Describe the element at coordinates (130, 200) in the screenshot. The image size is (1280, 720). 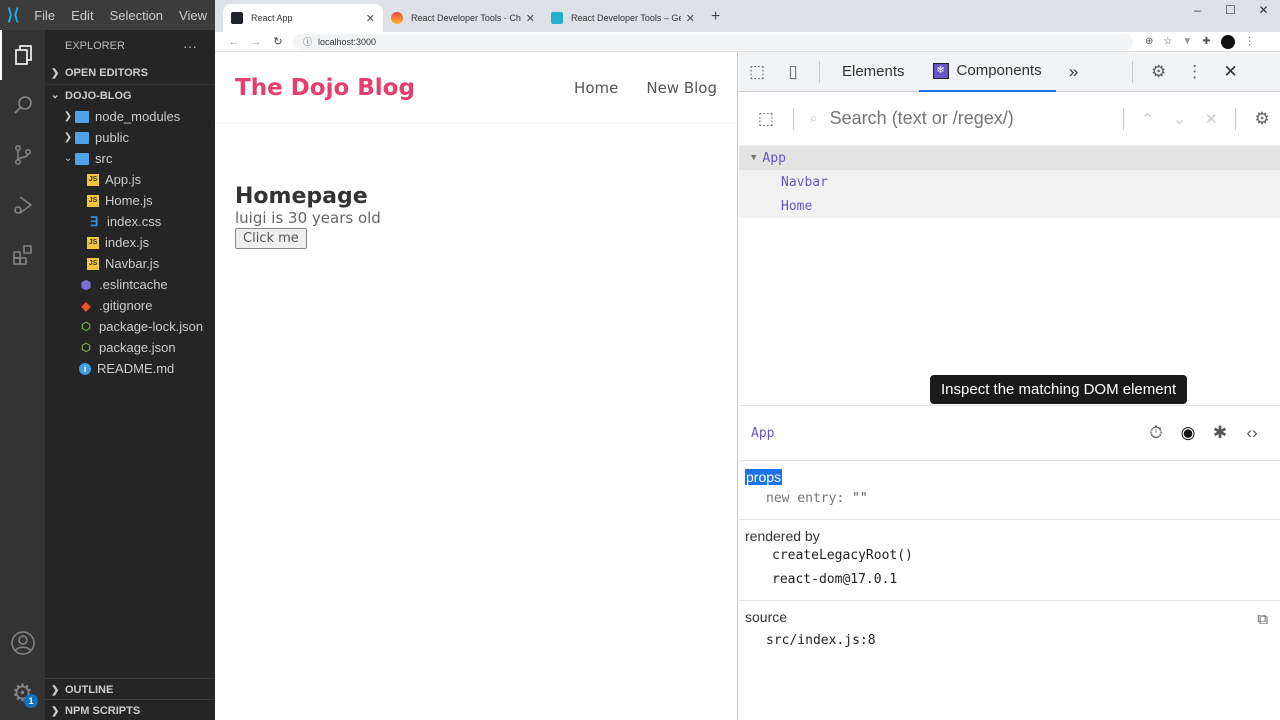
I see `file-tree-item: JS Home.js` at that location.